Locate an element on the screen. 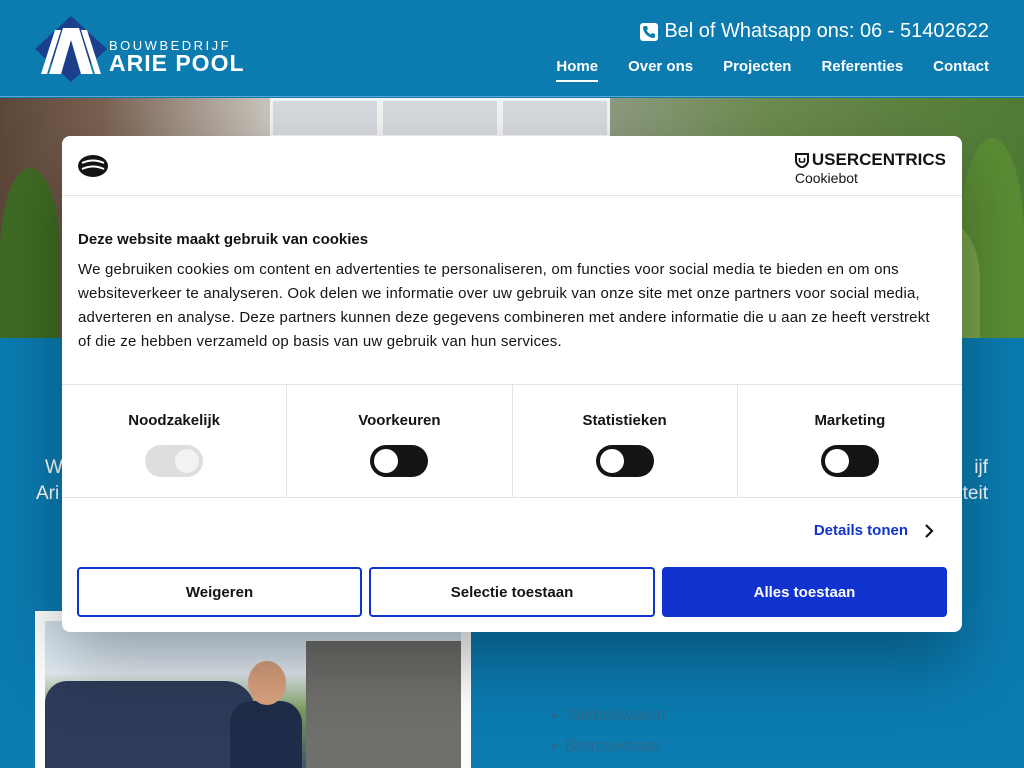 The image size is (1024, 768). cookie-icon is located at coordinates (93, 166).